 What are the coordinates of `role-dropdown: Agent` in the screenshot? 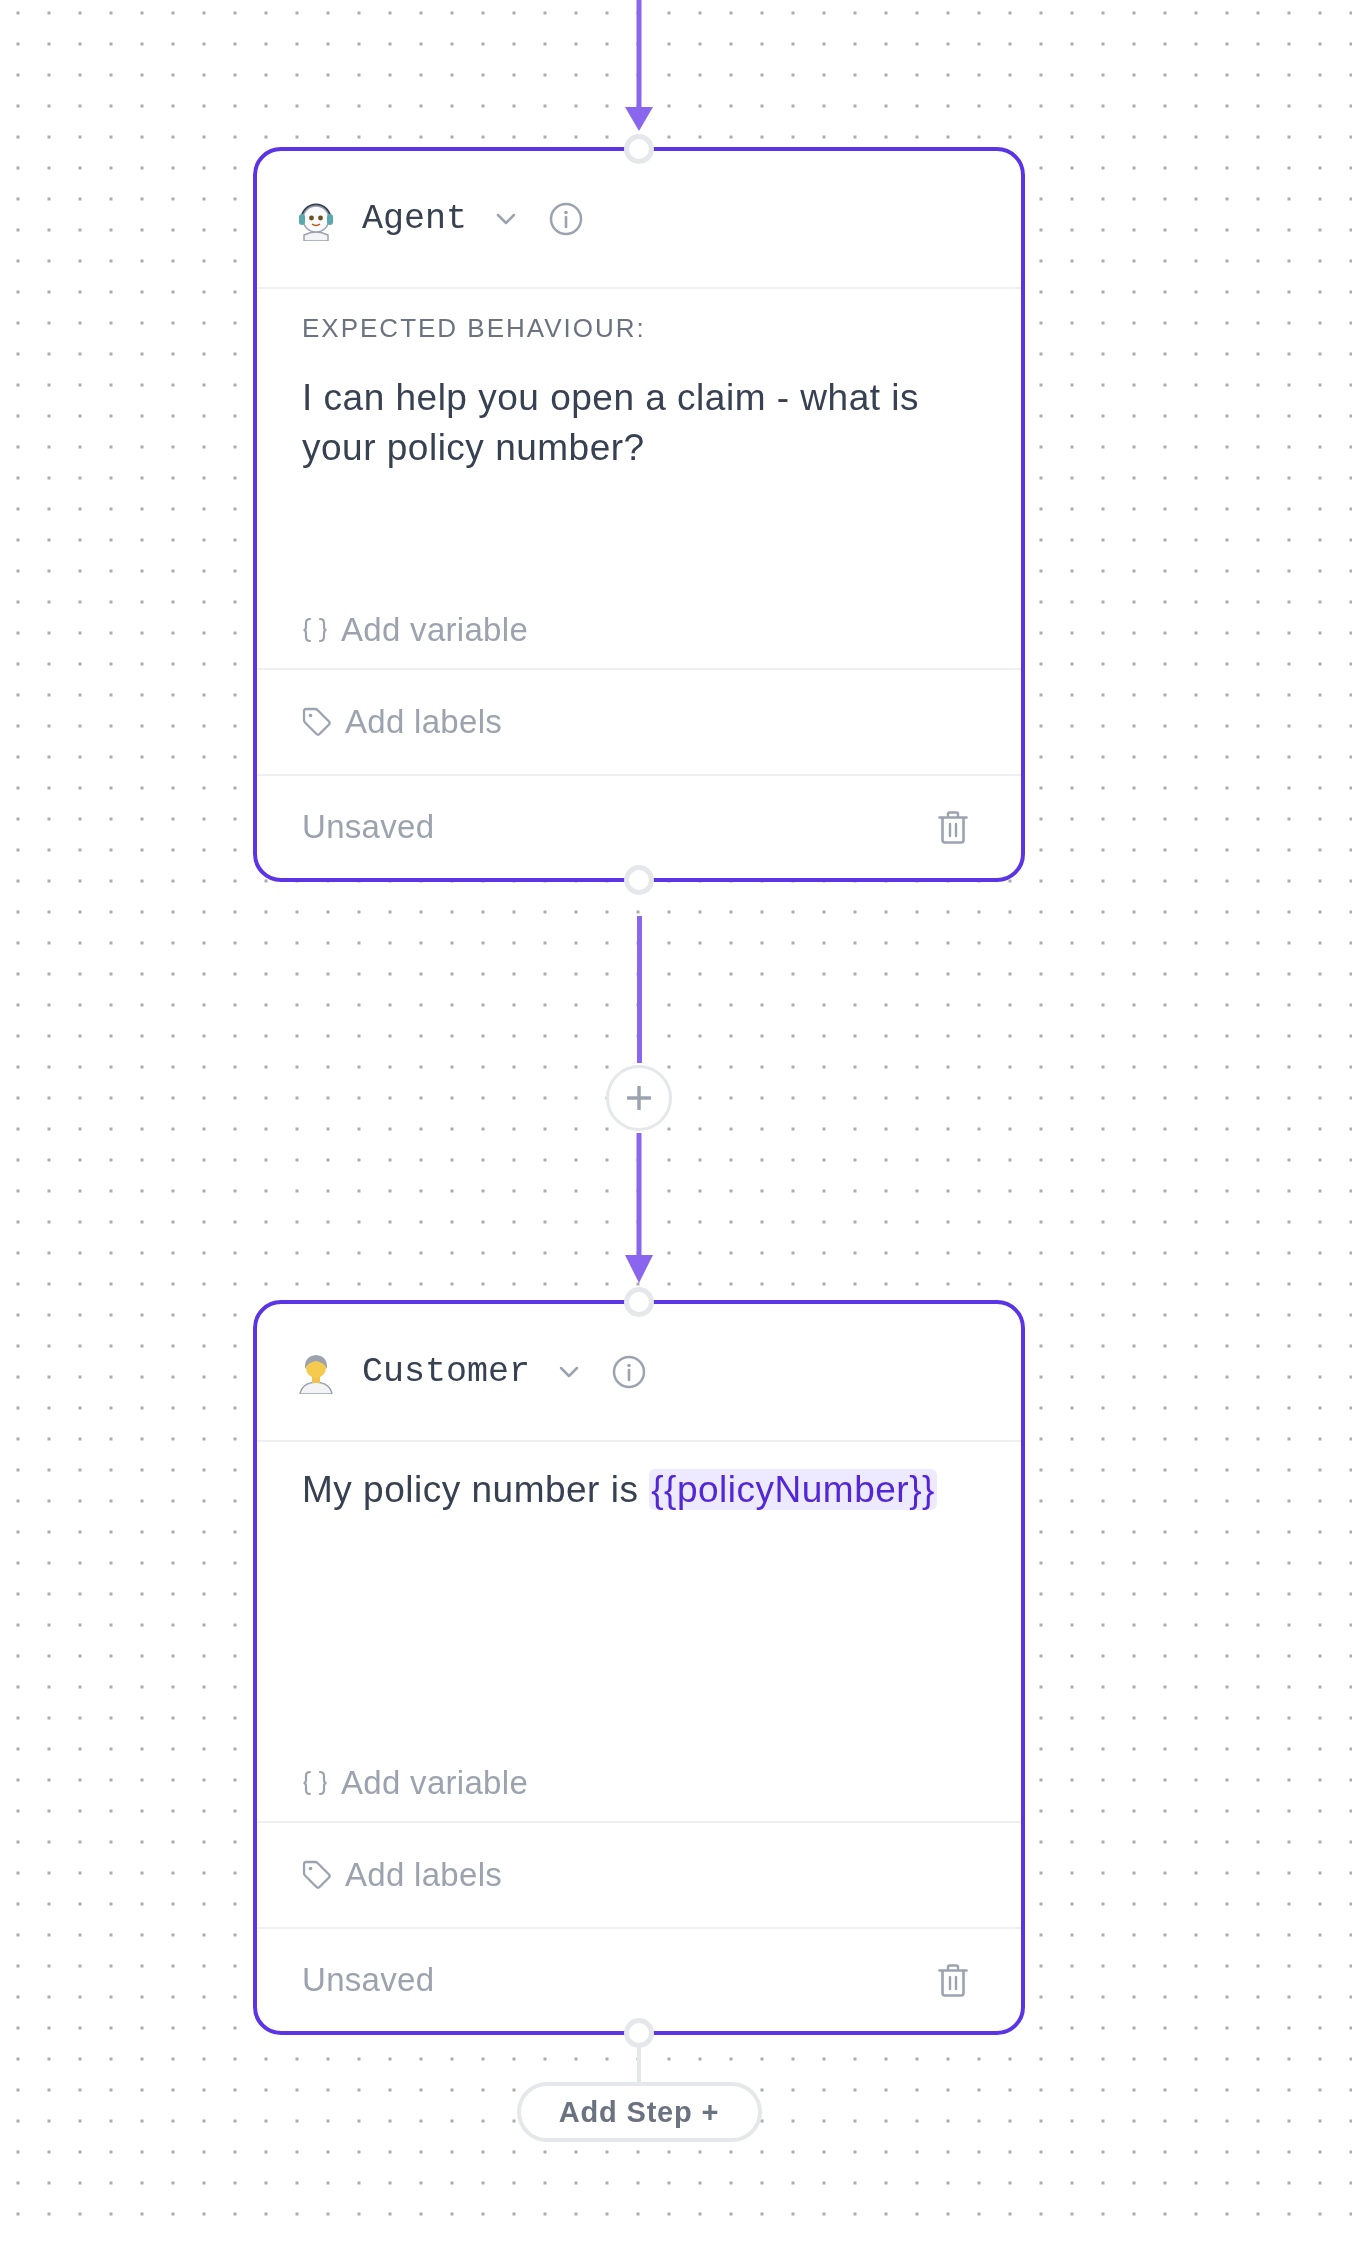 It's located at (405, 219).